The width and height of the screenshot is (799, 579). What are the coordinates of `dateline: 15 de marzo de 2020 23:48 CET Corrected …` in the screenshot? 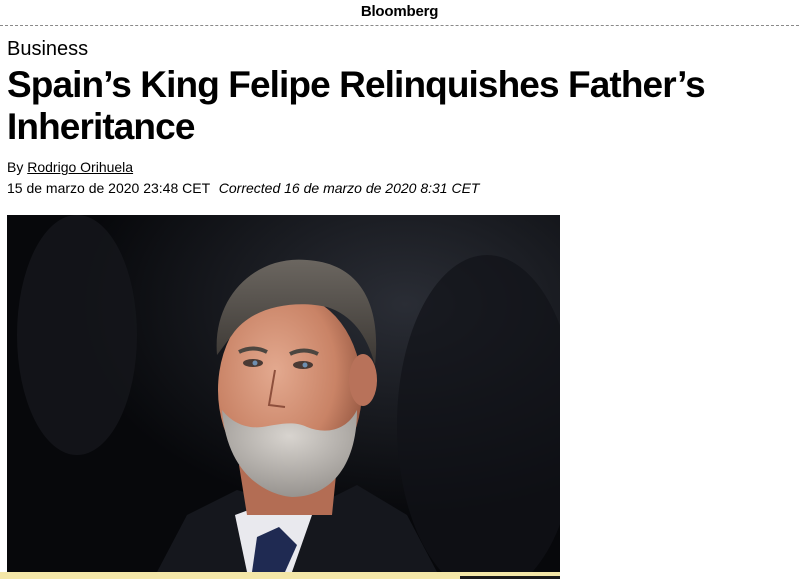 It's located at (243, 188).